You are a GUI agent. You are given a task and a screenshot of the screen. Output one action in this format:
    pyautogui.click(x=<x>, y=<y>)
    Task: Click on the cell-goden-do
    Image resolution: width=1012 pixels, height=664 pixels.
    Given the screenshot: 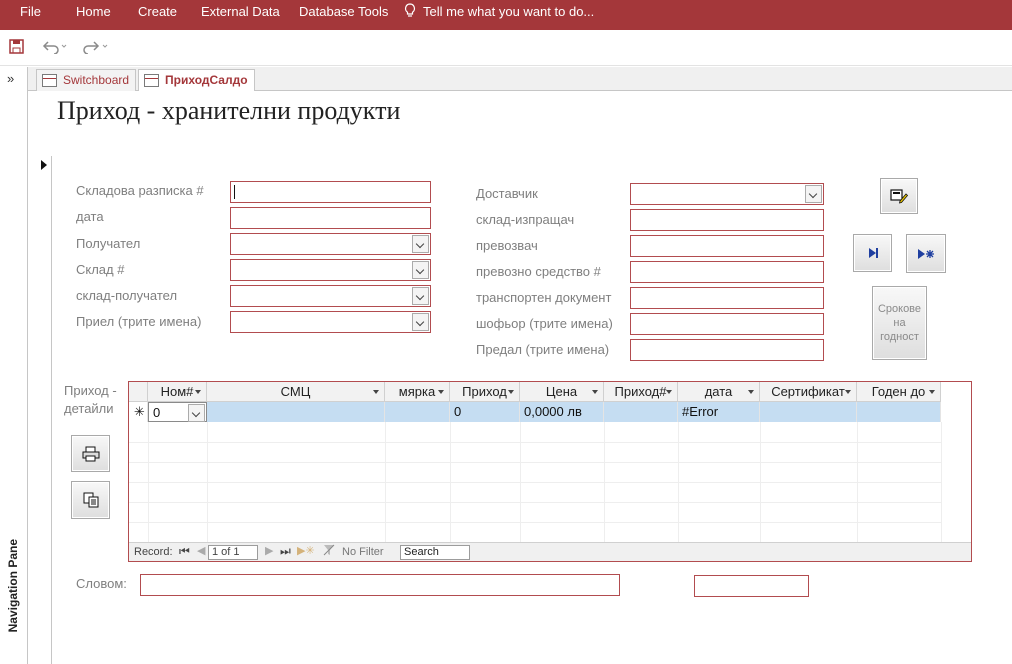 What is the action you would take?
    pyautogui.click(x=899, y=412)
    